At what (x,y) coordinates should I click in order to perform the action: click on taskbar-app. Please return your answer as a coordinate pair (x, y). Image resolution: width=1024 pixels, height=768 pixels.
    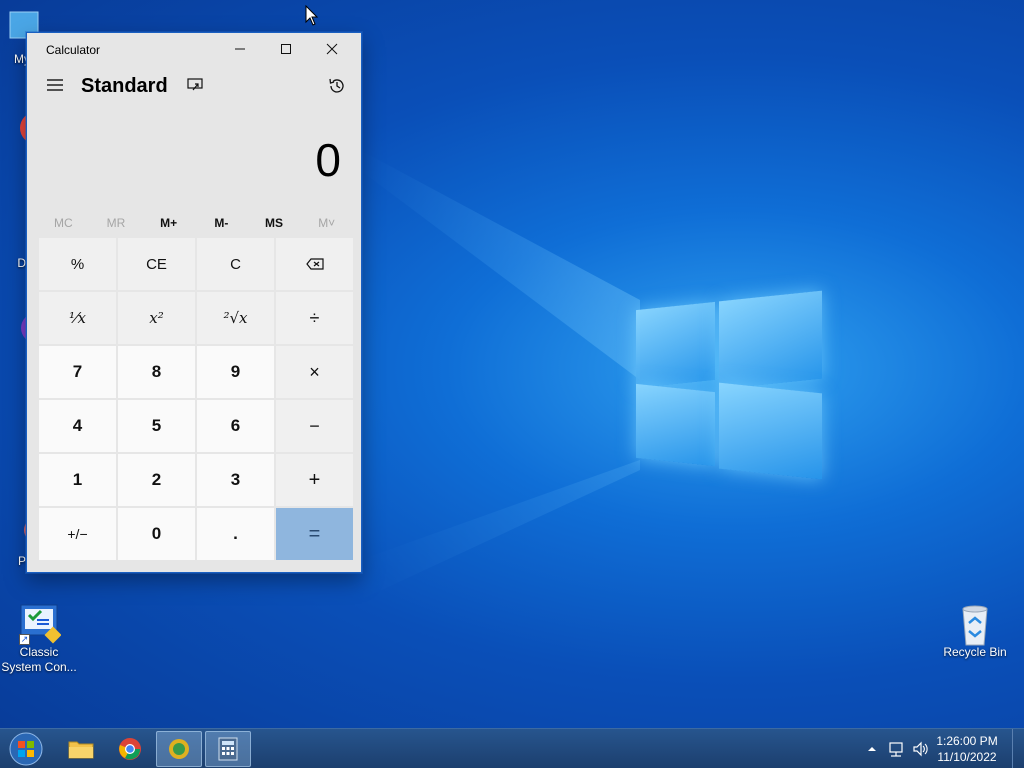
    Looking at the image, I should click on (179, 749).